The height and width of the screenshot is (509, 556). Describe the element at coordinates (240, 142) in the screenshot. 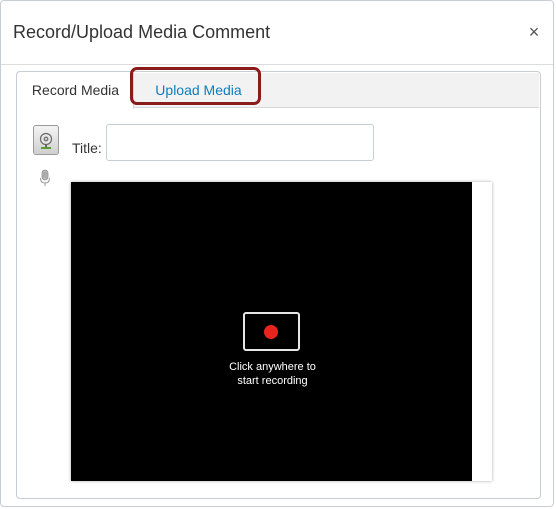

I see `title-input` at that location.